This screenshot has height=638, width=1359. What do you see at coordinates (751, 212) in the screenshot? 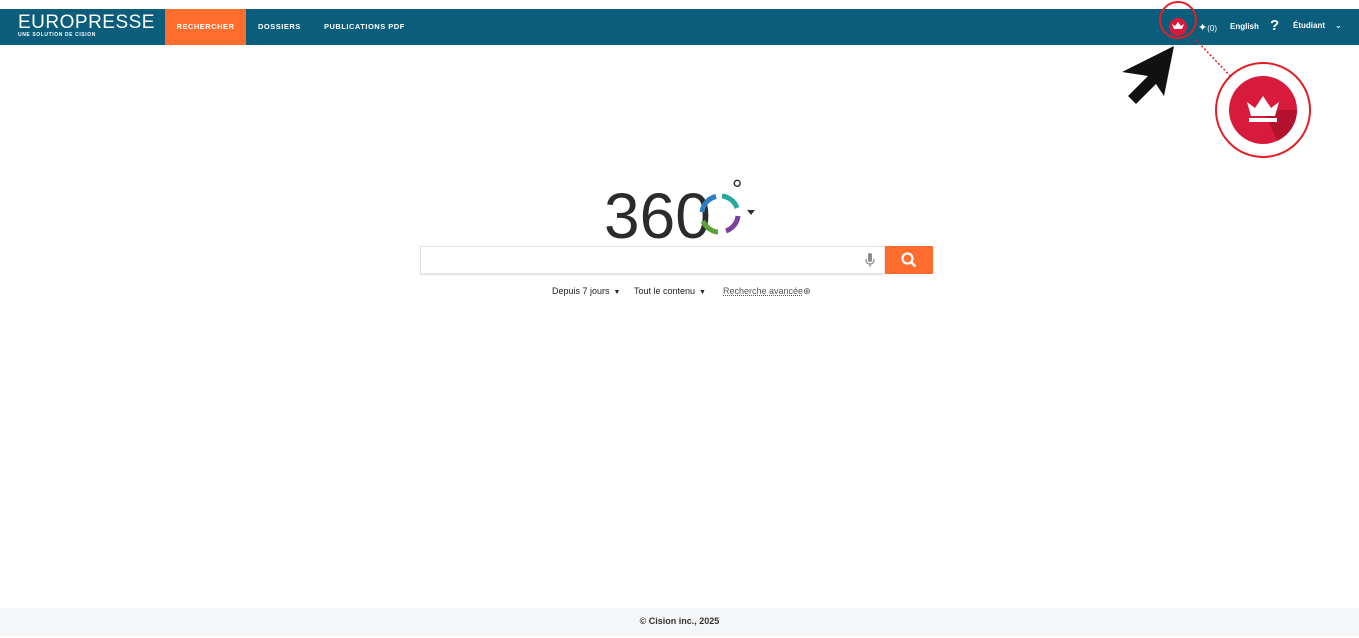
I see `logo-caret-icon` at bounding box center [751, 212].